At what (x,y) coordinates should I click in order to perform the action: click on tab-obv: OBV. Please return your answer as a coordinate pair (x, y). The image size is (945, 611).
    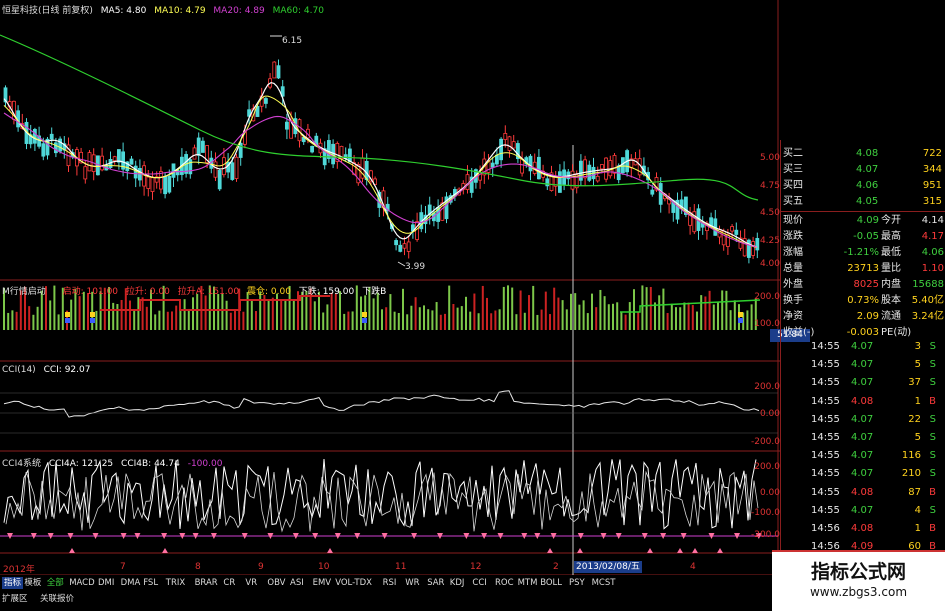
    Looking at the image, I should click on (276, 583).